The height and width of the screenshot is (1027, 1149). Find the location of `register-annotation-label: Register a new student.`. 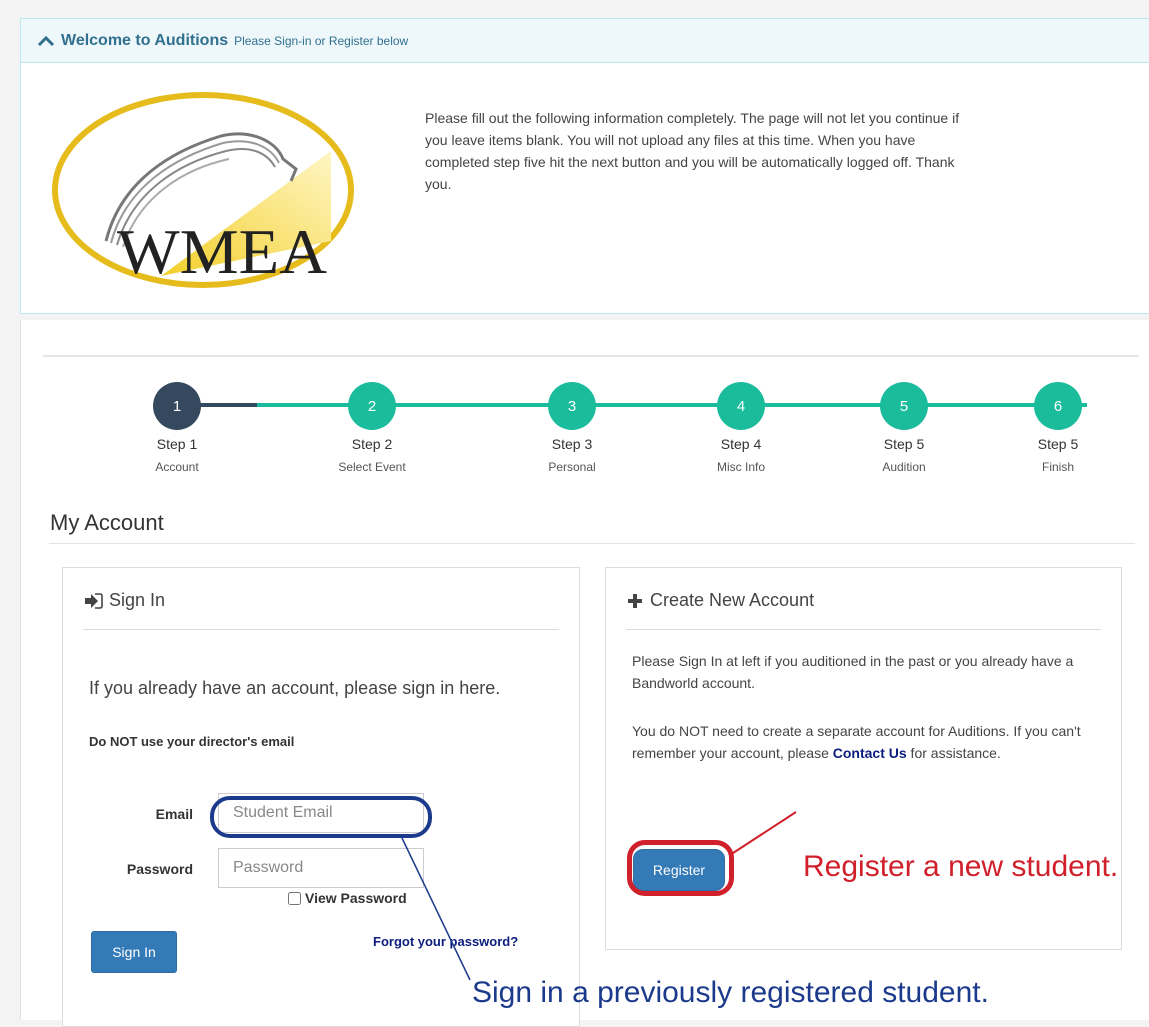

register-annotation-label: Register a new student. is located at coordinates (961, 866).